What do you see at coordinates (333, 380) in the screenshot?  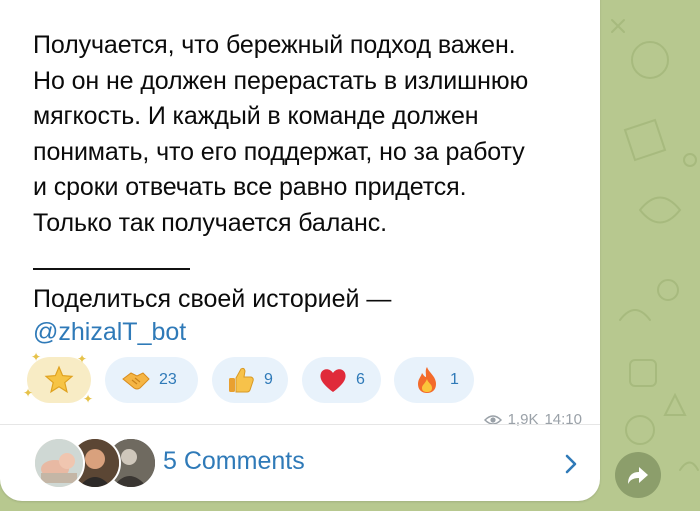 I see `heart-icon` at bounding box center [333, 380].